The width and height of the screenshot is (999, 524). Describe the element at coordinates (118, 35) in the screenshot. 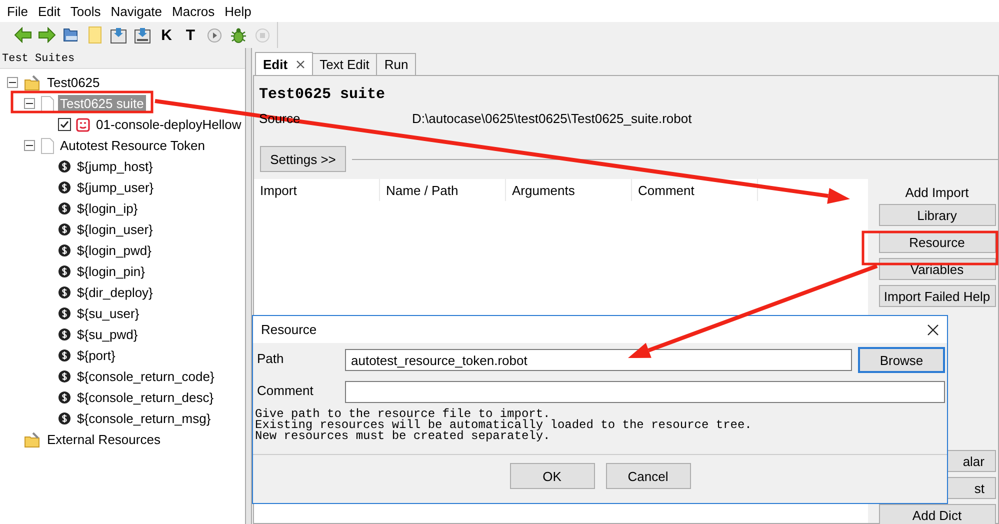

I see `save-icon` at that location.